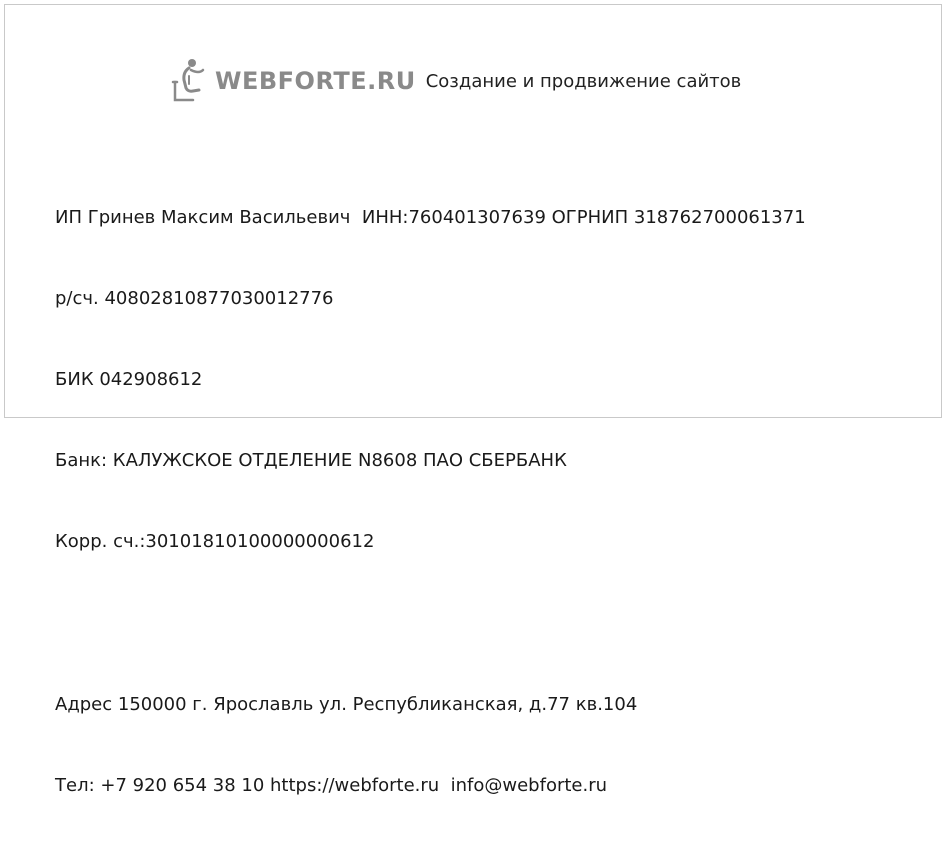 The height and width of the screenshot is (848, 948). What do you see at coordinates (188, 80) in the screenshot?
I see `person-with-laptop-icon` at bounding box center [188, 80].